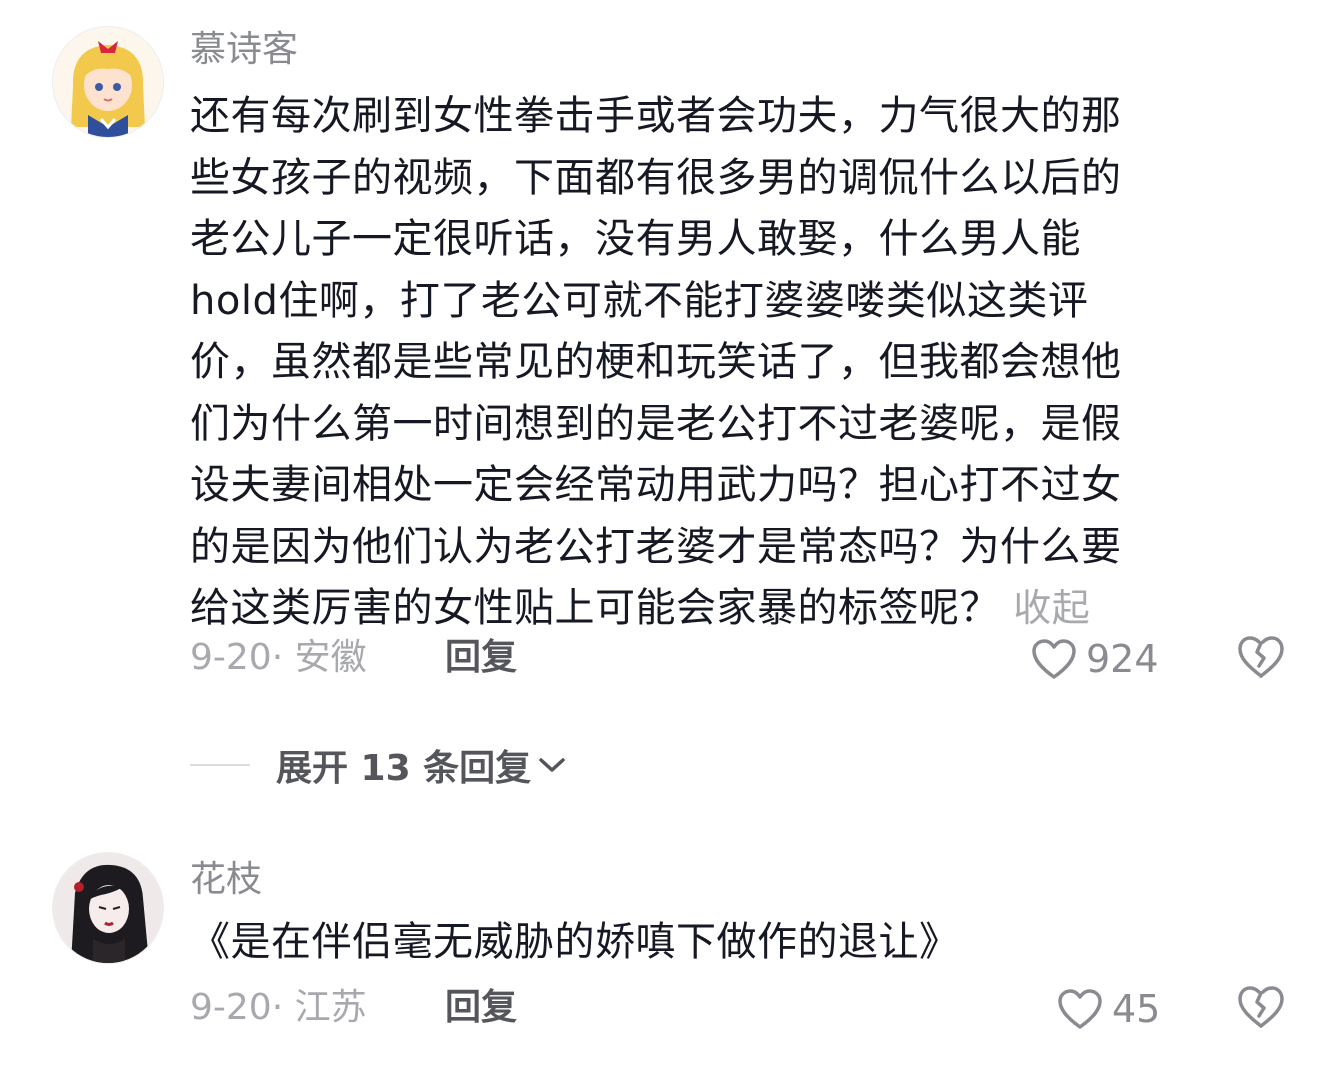  I want to click on username: 花枝, so click(226, 880).